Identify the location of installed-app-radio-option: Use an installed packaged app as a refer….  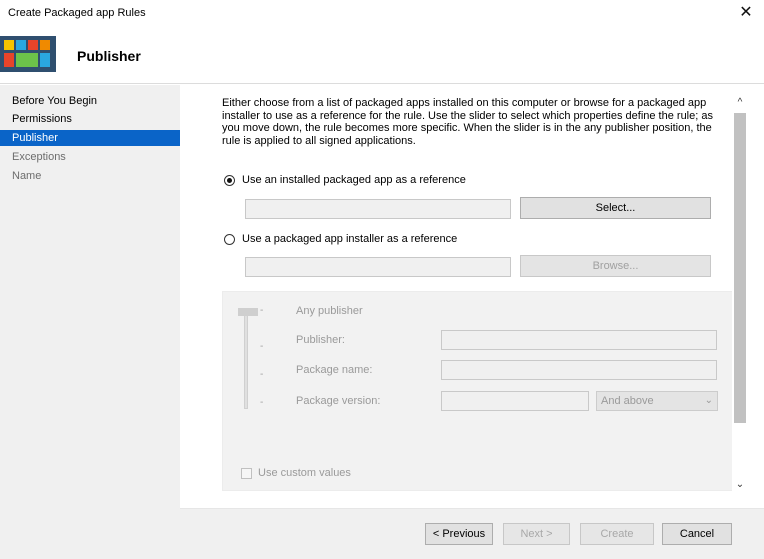
(345, 180).